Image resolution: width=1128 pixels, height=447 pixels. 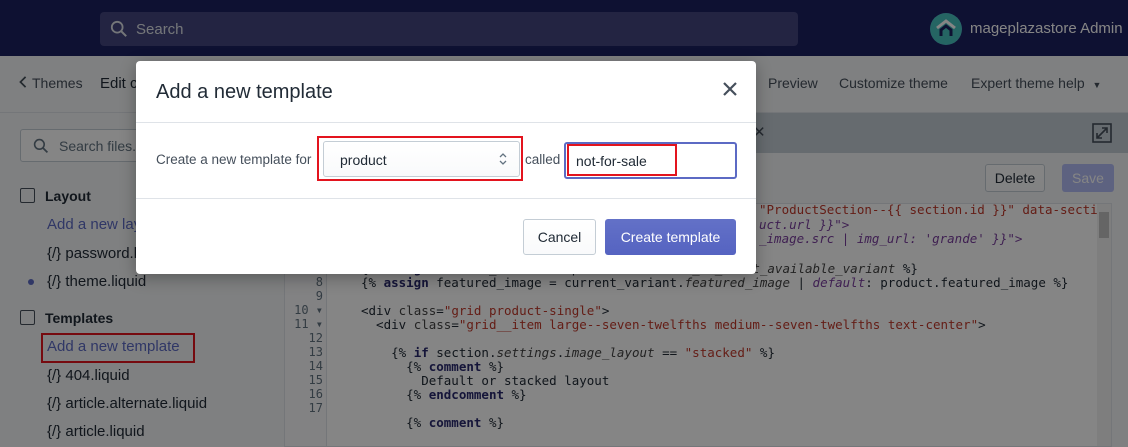 I want to click on template-type-label: Create a new template for, so click(x=234, y=159).